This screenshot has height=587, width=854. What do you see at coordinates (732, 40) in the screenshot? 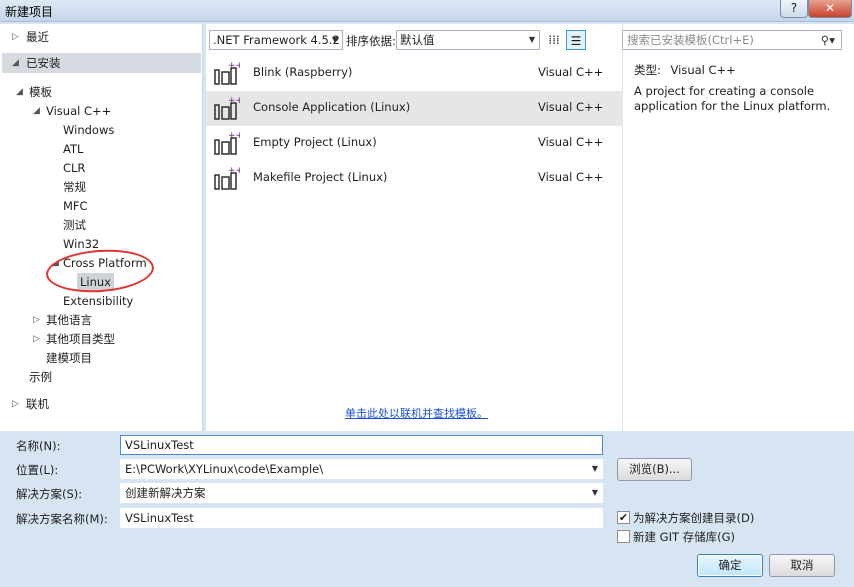
I see `search-input: 搜索已安装模板(Ctrl+E) ⚲▾` at bounding box center [732, 40].